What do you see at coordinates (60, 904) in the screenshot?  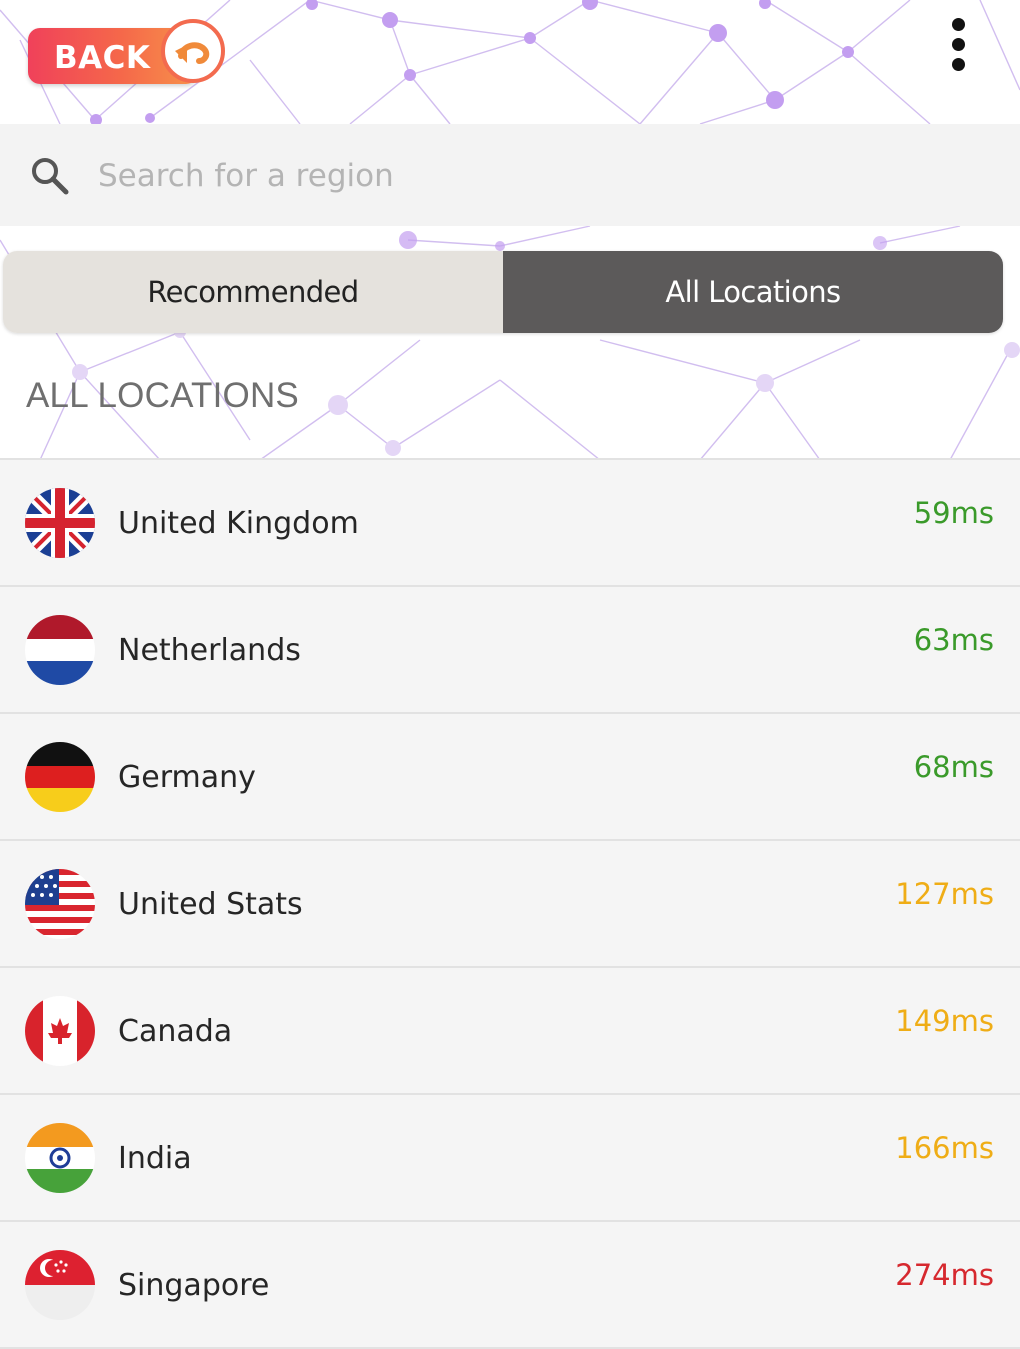 I see `usa-flag-icon` at bounding box center [60, 904].